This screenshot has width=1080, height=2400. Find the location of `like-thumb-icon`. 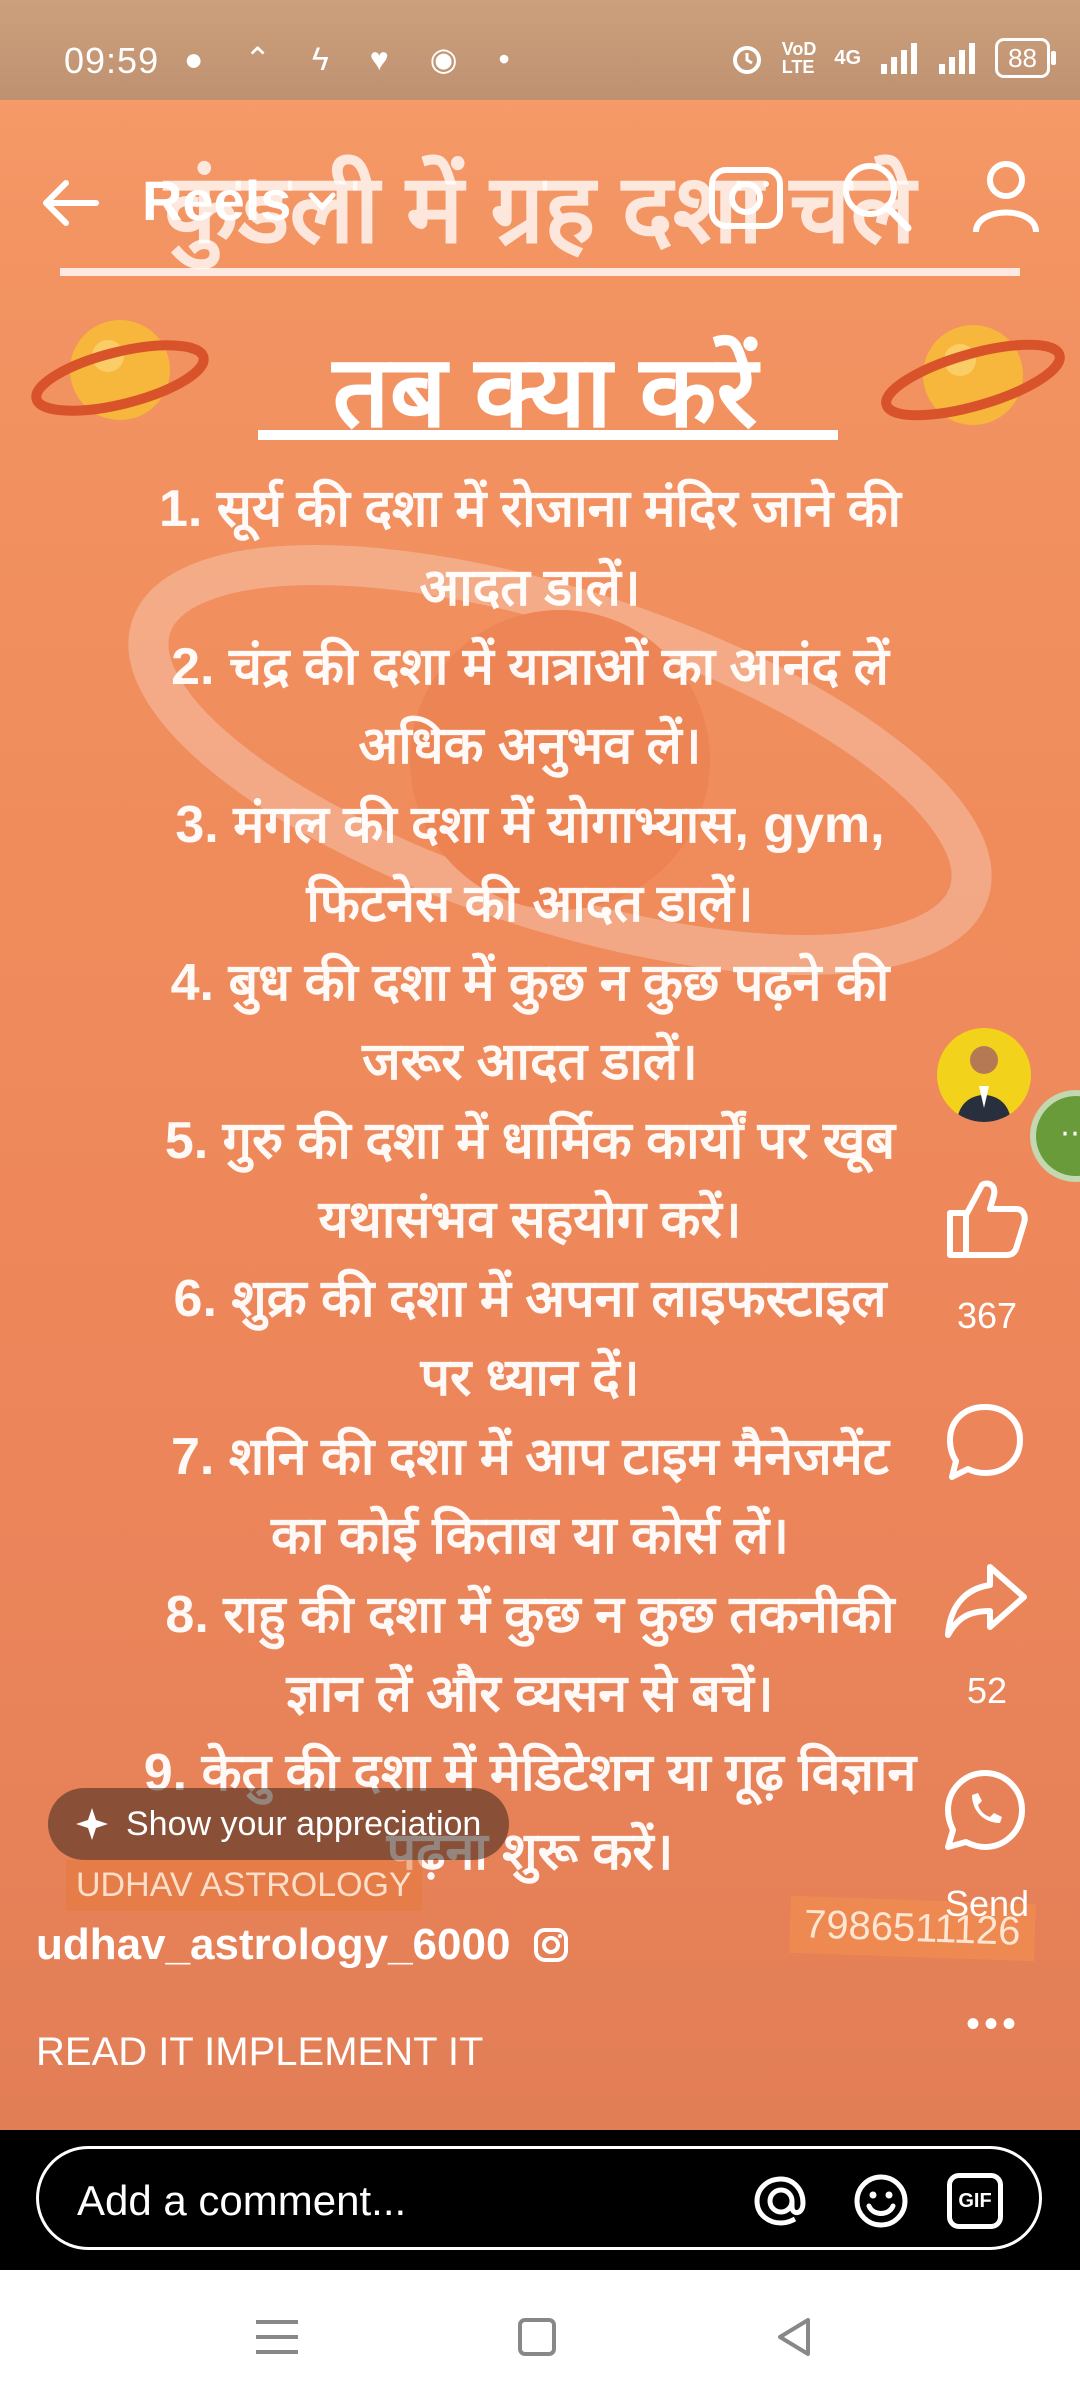

like-thumb-icon is located at coordinates (985, 1218).